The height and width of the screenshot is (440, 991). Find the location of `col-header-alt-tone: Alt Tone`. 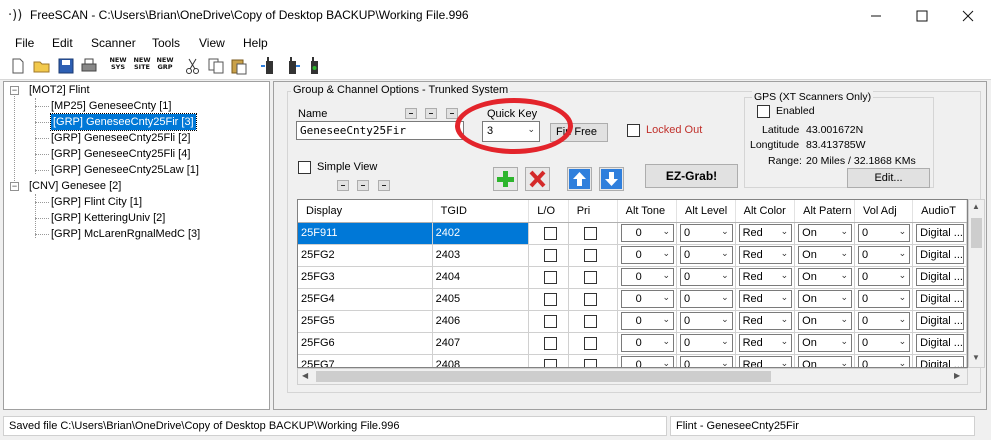

col-header-alt-tone: Alt Tone is located at coordinates (647, 211).